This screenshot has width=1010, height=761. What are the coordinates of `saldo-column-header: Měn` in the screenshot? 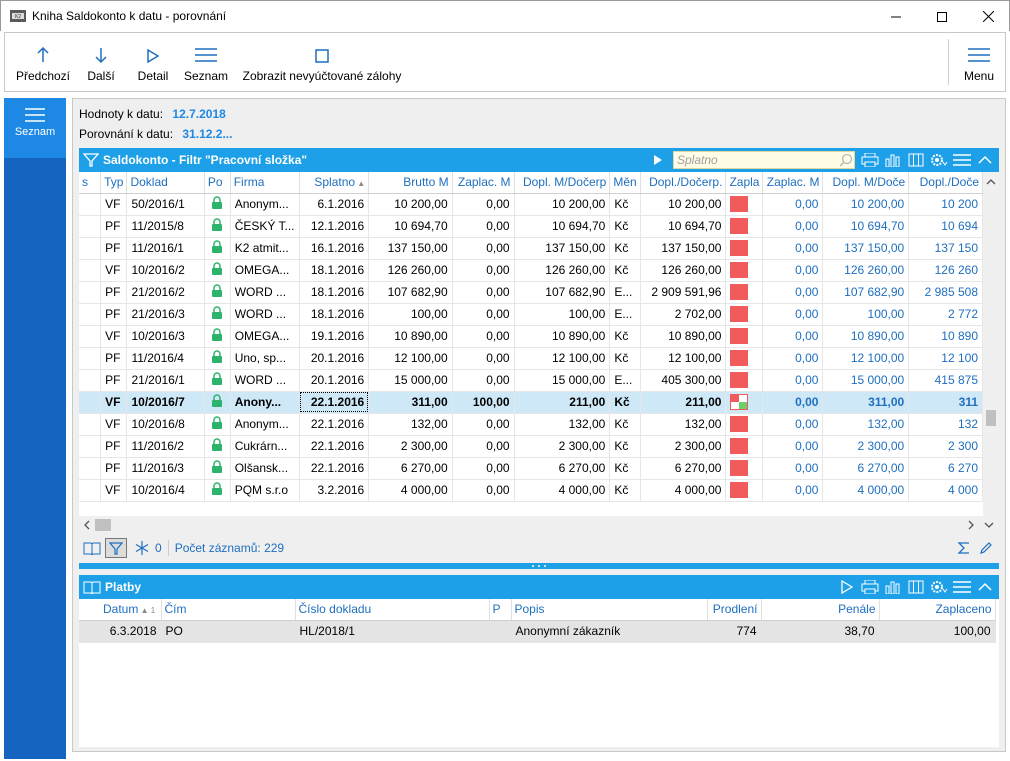 It's located at (625, 183).